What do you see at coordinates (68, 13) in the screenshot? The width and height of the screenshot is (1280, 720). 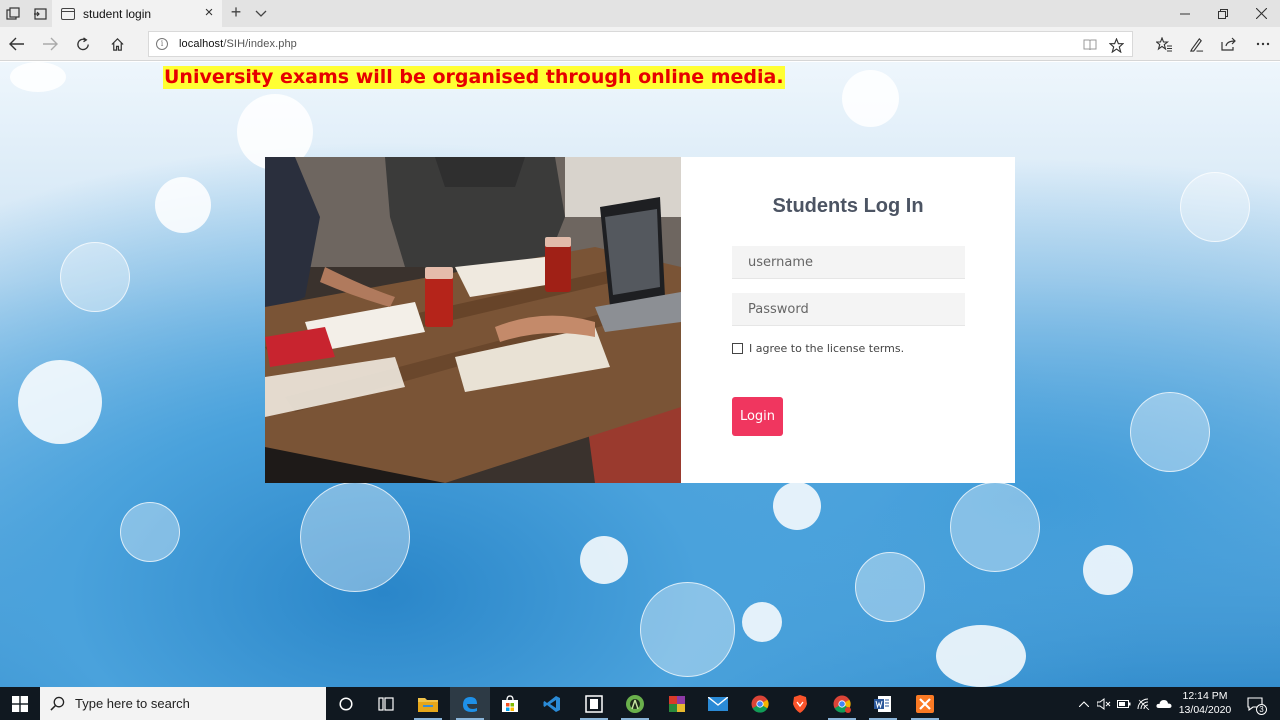 I see `page-icon` at bounding box center [68, 13].